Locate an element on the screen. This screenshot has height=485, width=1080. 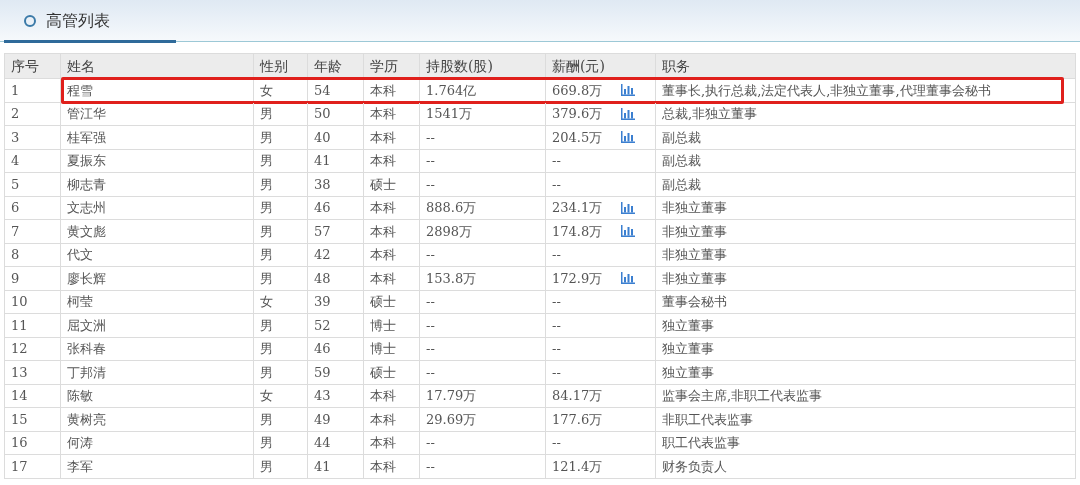
table-cell: 11 is located at coordinates (33, 325).